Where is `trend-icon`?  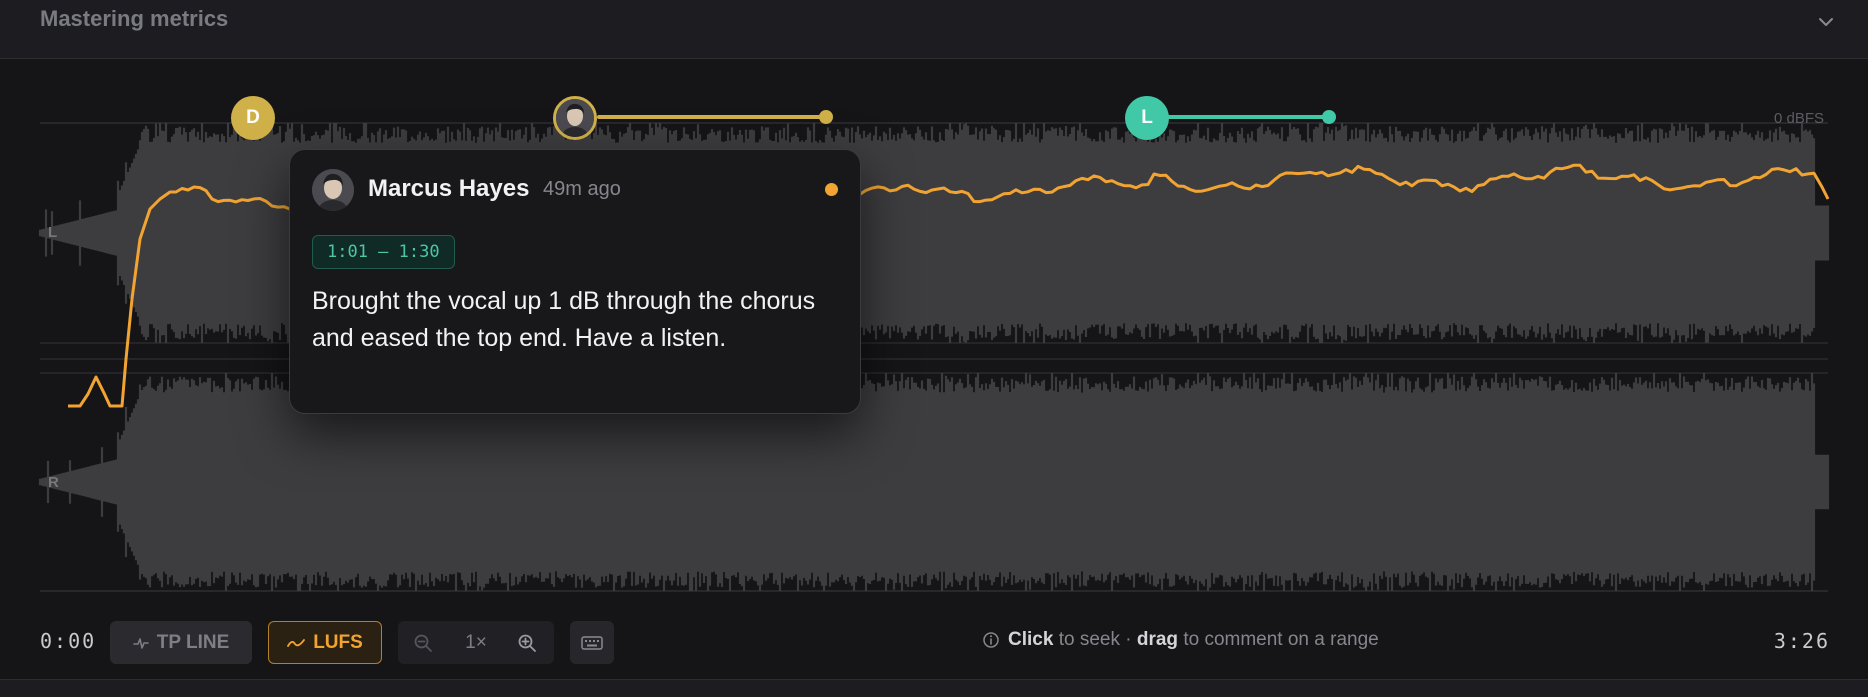 trend-icon is located at coordinates (296, 642).